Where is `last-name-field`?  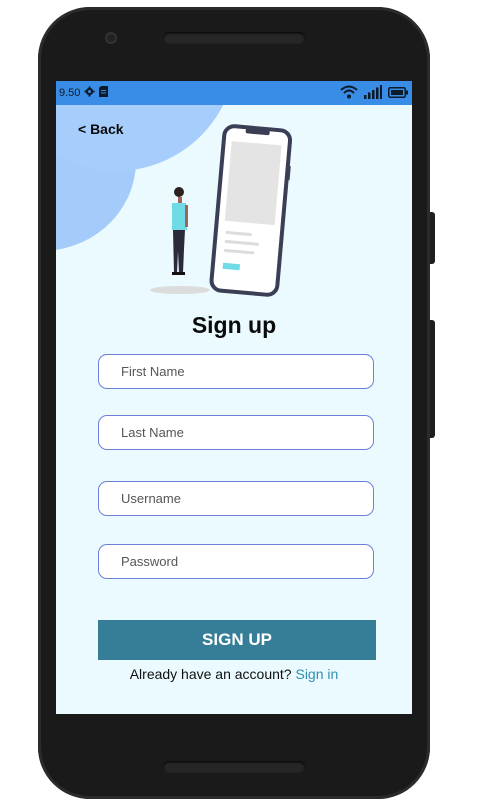 last-name-field is located at coordinates (236, 432).